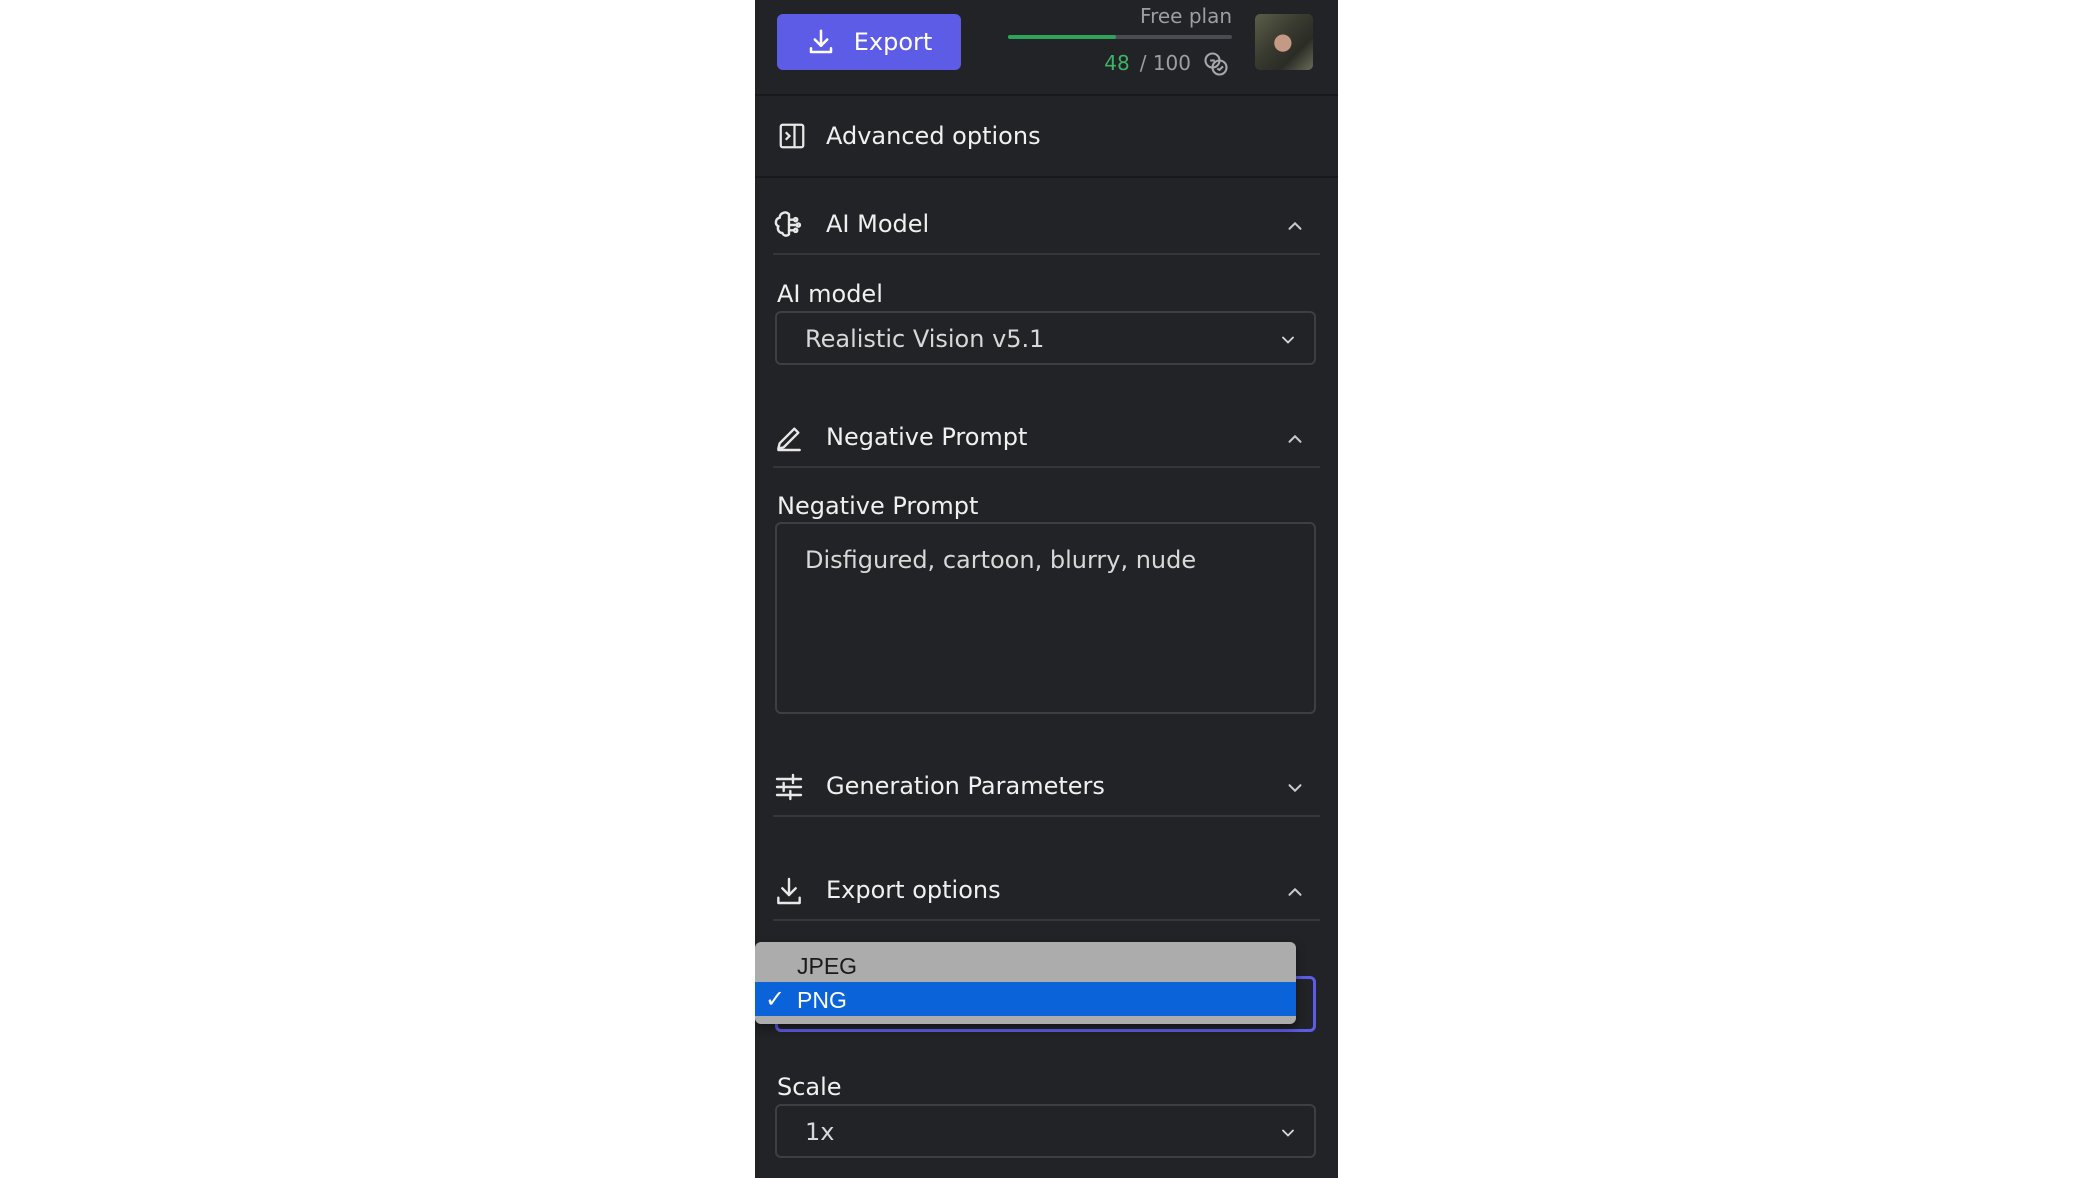  Describe the element at coordinates (1062, 37) in the screenshot. I see `credits-progress-fill` at that location.